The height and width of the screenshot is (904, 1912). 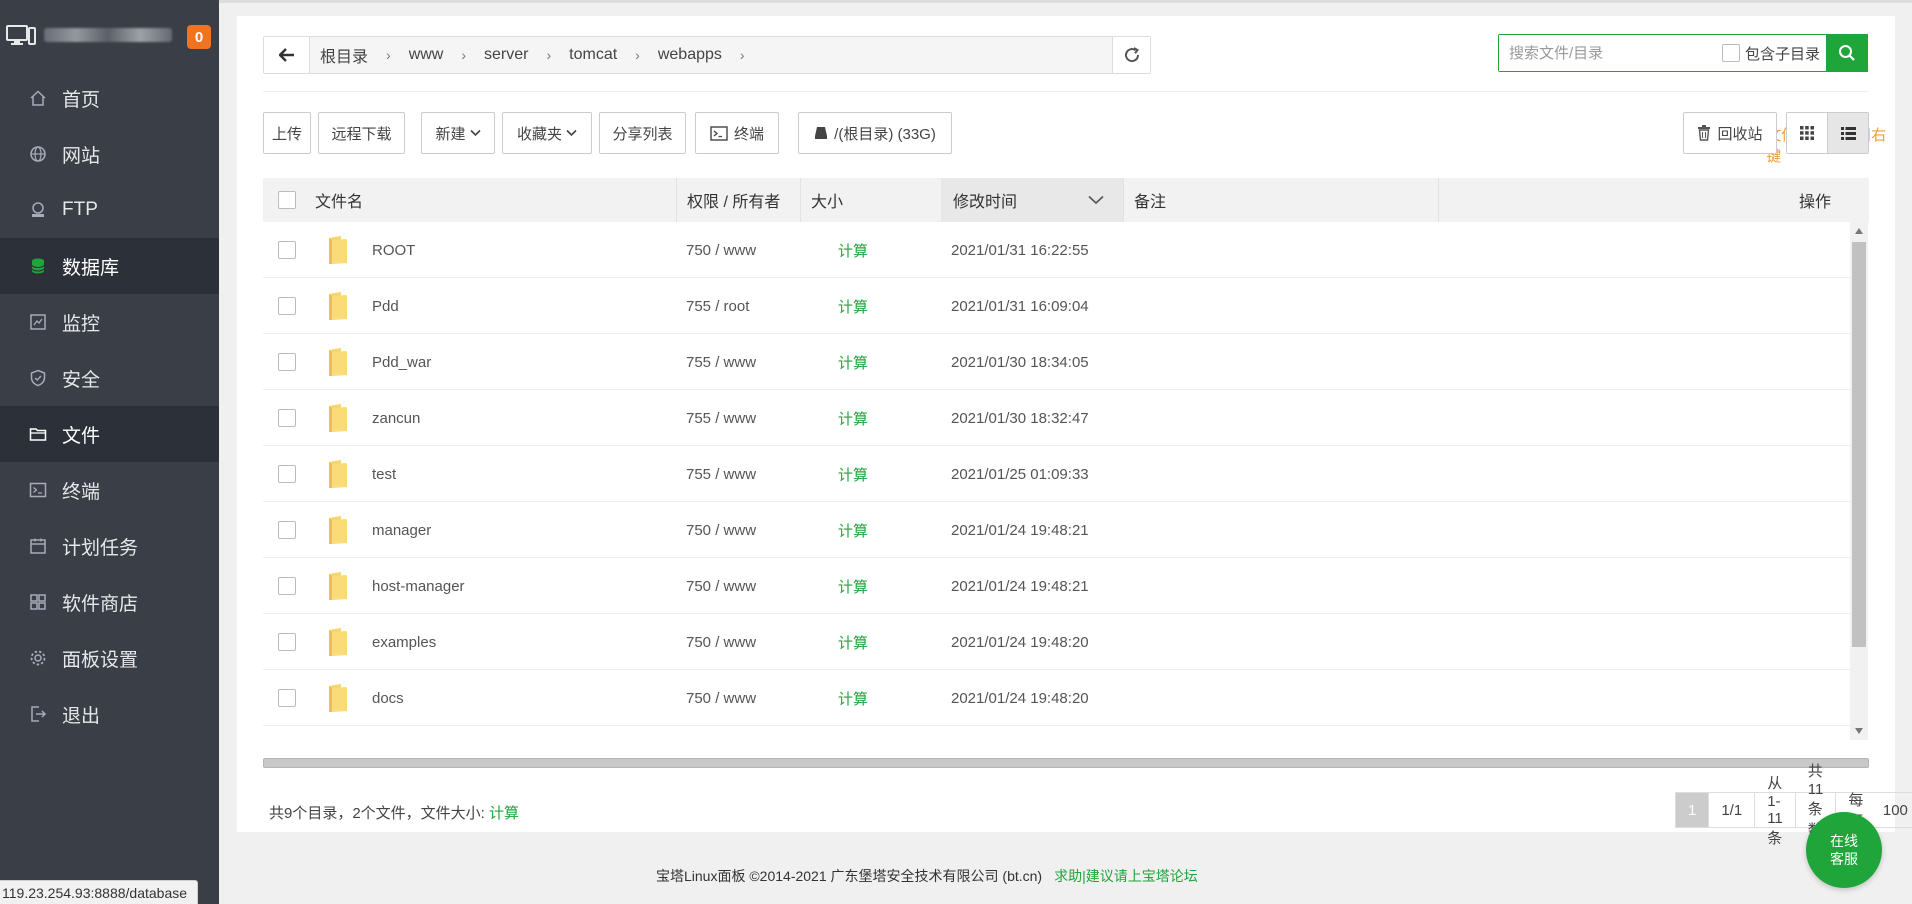 What do you see at coordinates (109, 210) in the screenshot?
I see `sidebar-item-2: FTP` at bounding box center [109, 210].